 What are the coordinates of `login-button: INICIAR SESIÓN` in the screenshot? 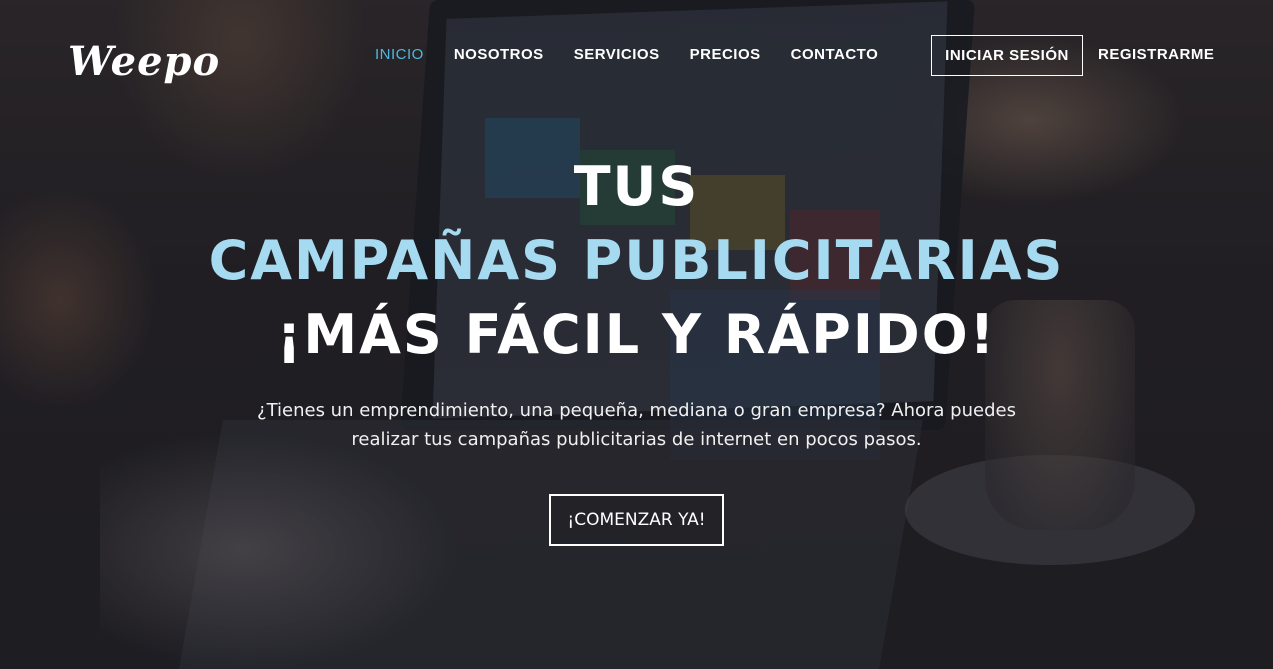 It's located at (1007, 55).